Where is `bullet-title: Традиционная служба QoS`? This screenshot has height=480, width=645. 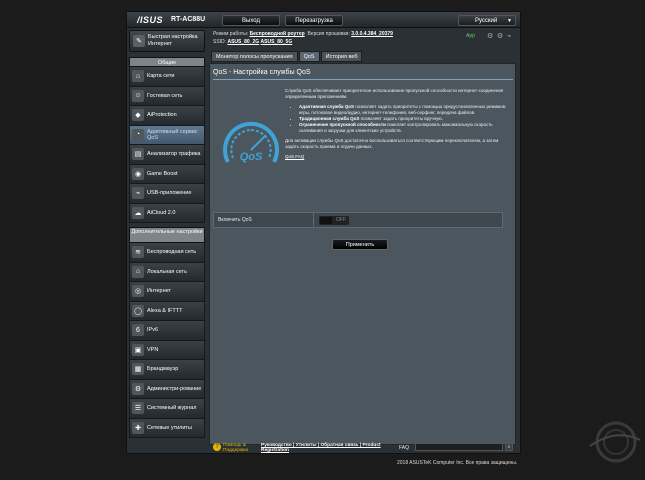
bullet-title: Традиционная служба QoS is located at coordinates (329, 118).